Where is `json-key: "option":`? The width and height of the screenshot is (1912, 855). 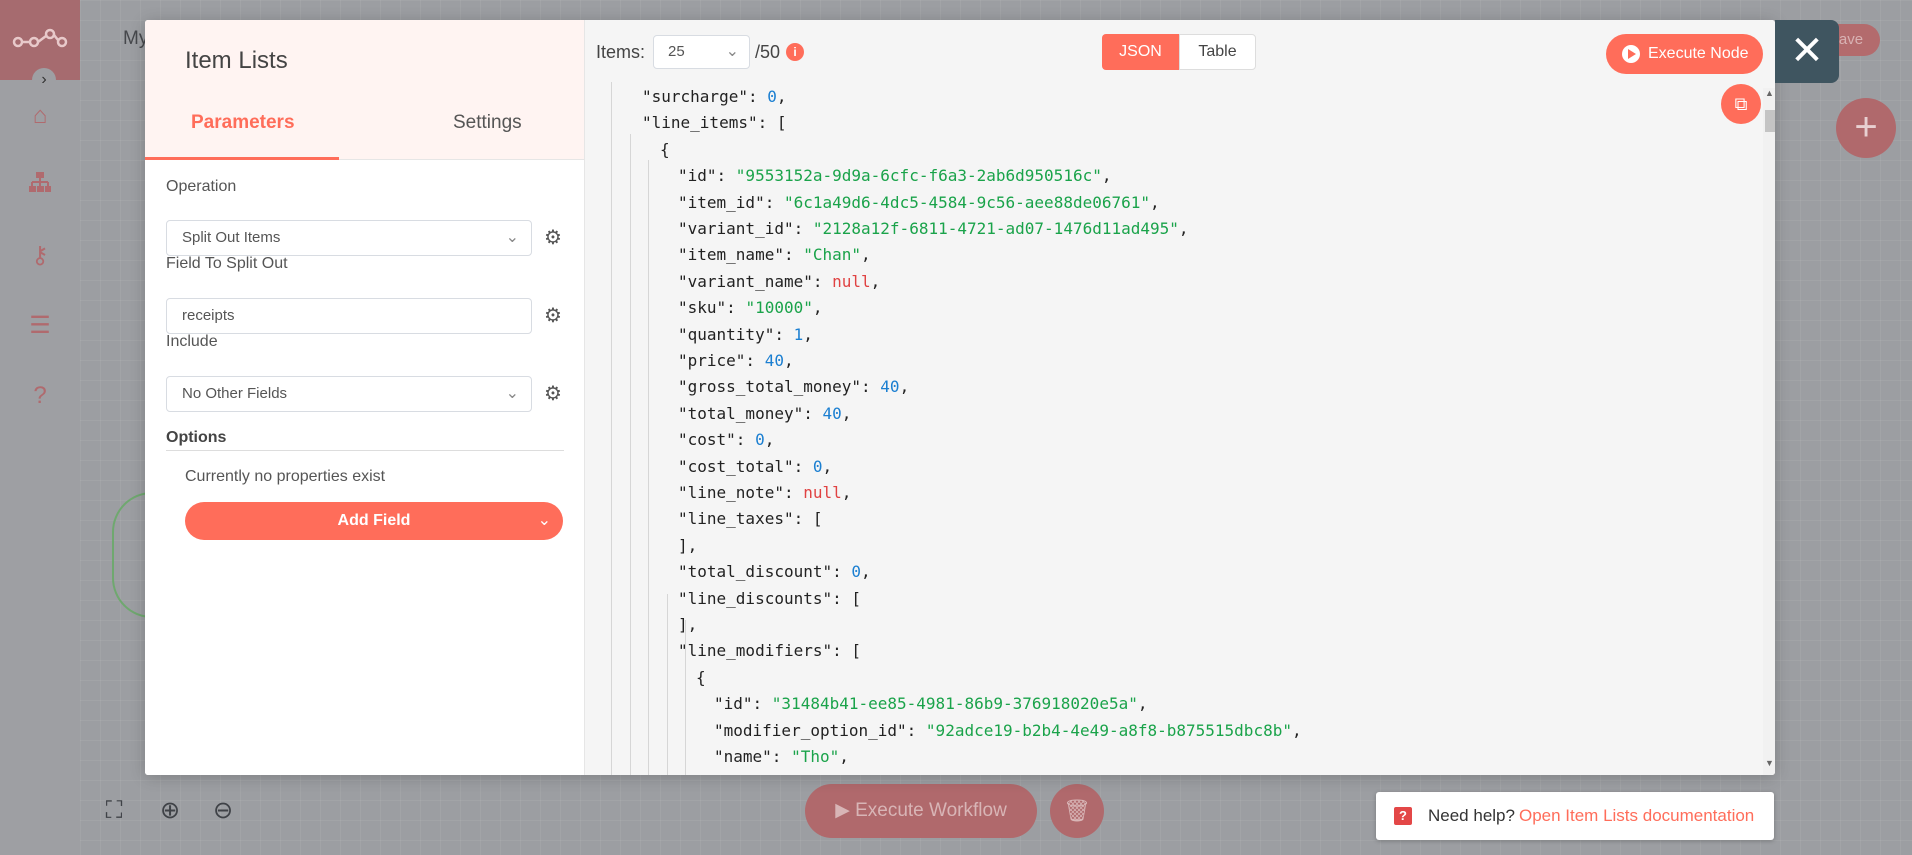 json-key: "option": is located at coordinates (762, 774).